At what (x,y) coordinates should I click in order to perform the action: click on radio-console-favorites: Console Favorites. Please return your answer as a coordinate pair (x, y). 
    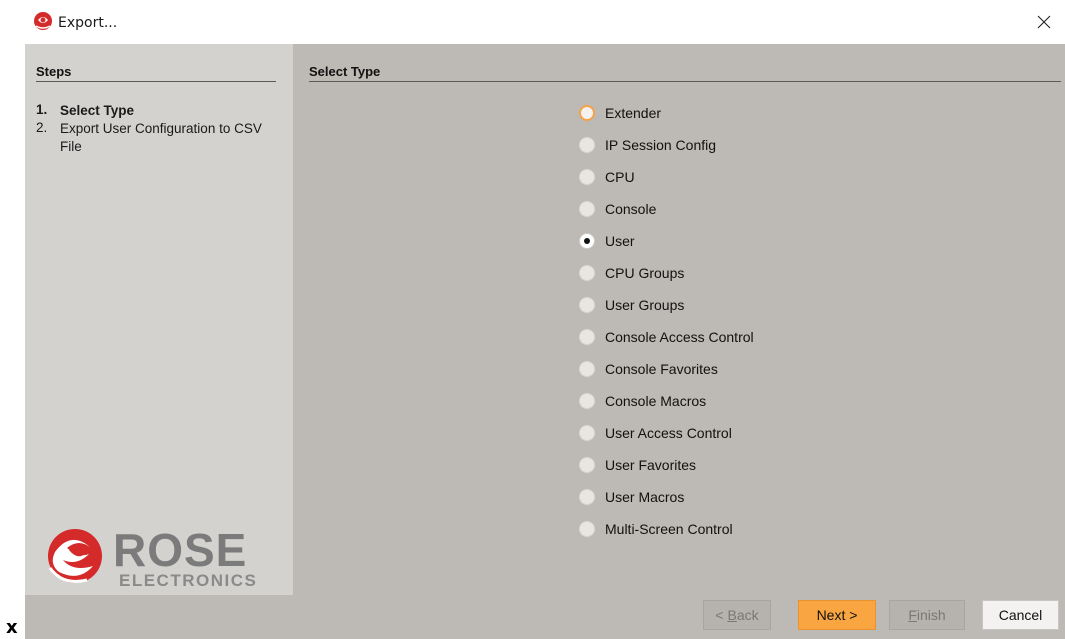
    Looking at the image, I should click on (709, 369).